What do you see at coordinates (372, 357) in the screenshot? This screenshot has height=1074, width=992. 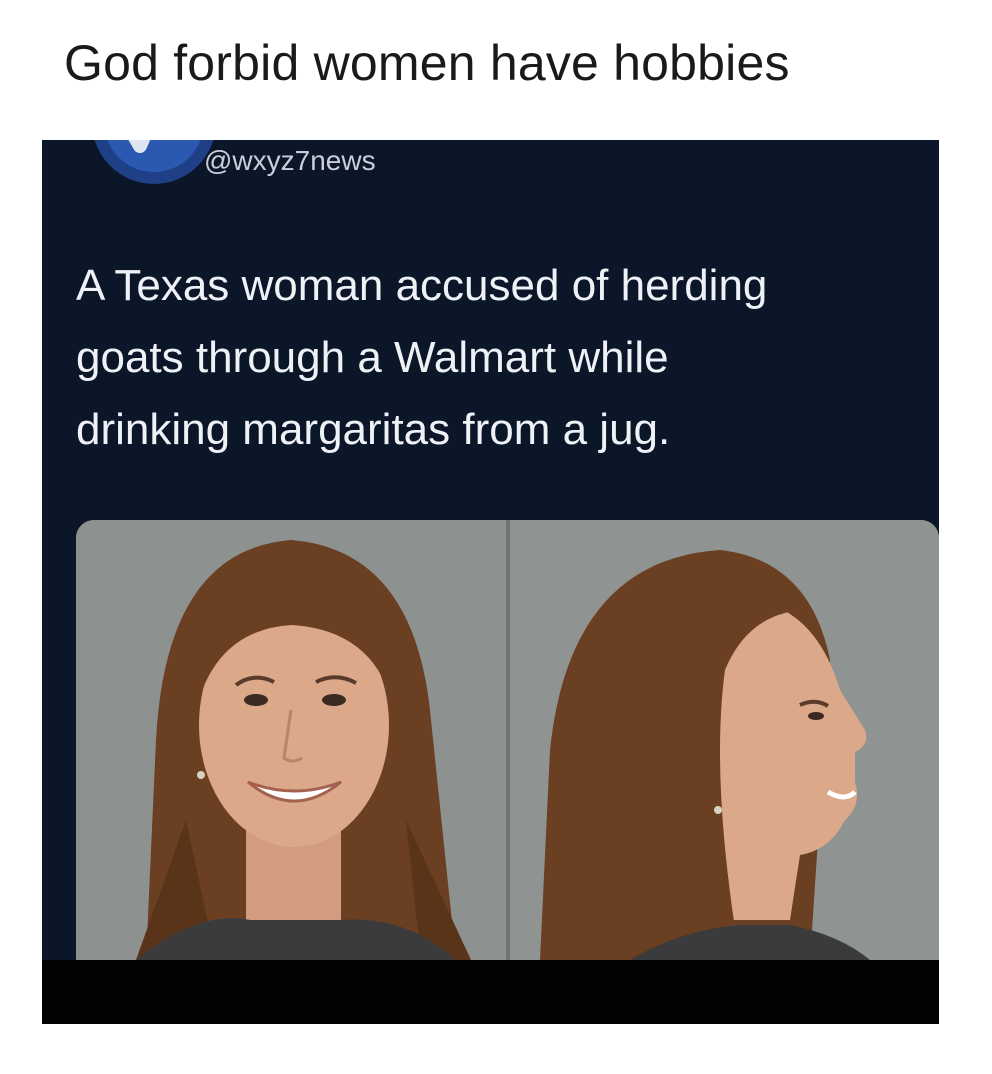 I see `headline-line: goats through a Walmart while` at bounding box center [372, 357].